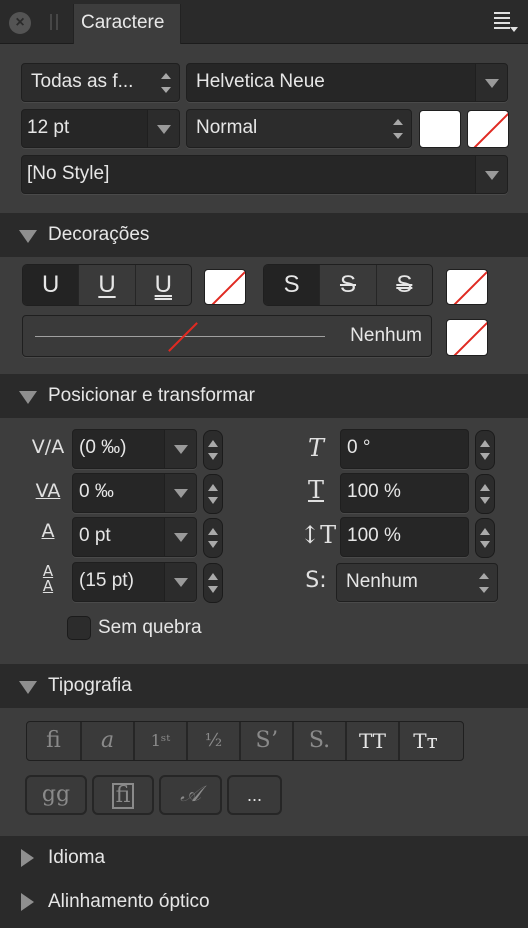  I want to click on kerning-icon: V/A, so click(48, 447).